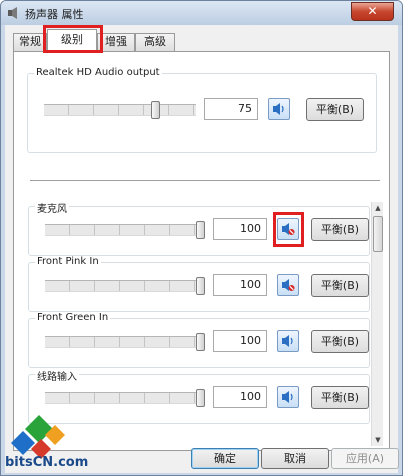 The image size is (403, 476). What do you see at coordinates (201, 13) in the screenshot?
I see `title-bar: 扬声器 属性 ✕` at bounding box center [201, 13].